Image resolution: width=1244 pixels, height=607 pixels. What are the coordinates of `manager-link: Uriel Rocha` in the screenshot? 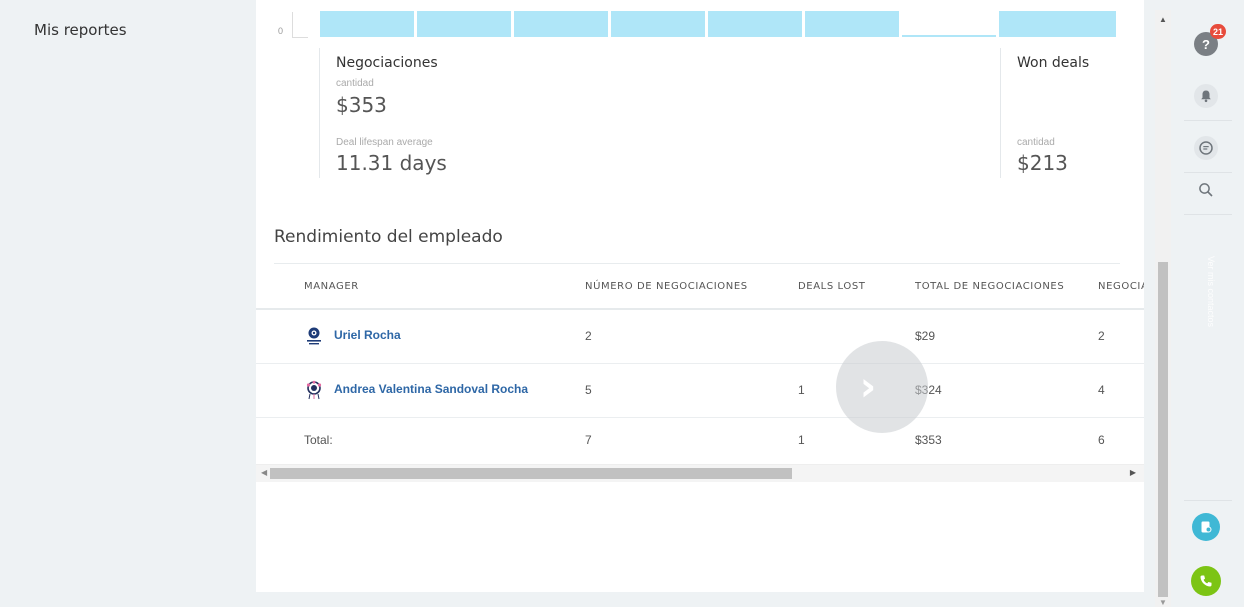 It's located at (367, 335).